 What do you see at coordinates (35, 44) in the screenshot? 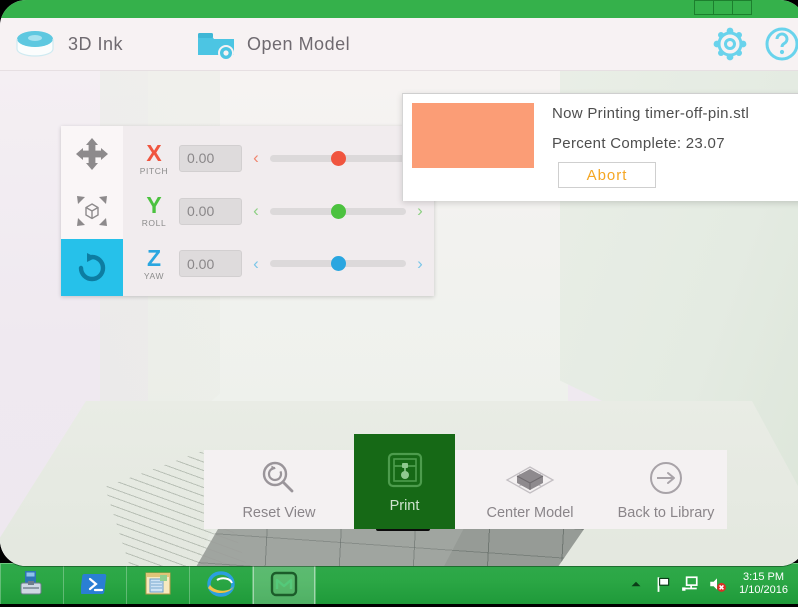
I see `ink-spool-icon` at bounding box center [35, 44].